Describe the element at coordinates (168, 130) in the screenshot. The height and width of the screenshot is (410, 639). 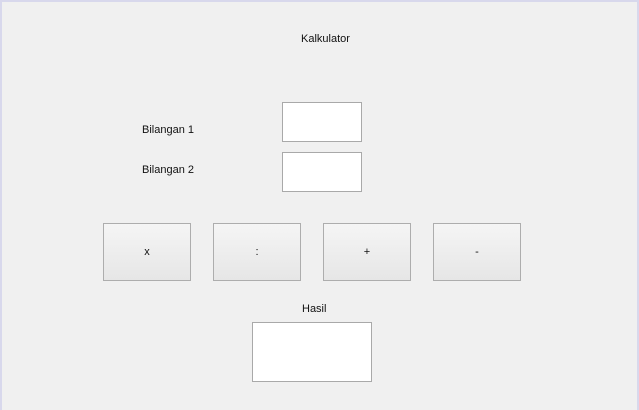
I see `number-1-label: Bilangan 1` at that location.